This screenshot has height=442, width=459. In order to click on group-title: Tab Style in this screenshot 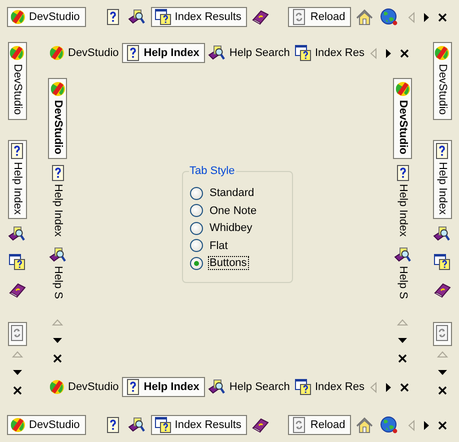, I will do `click(212, 171)`.